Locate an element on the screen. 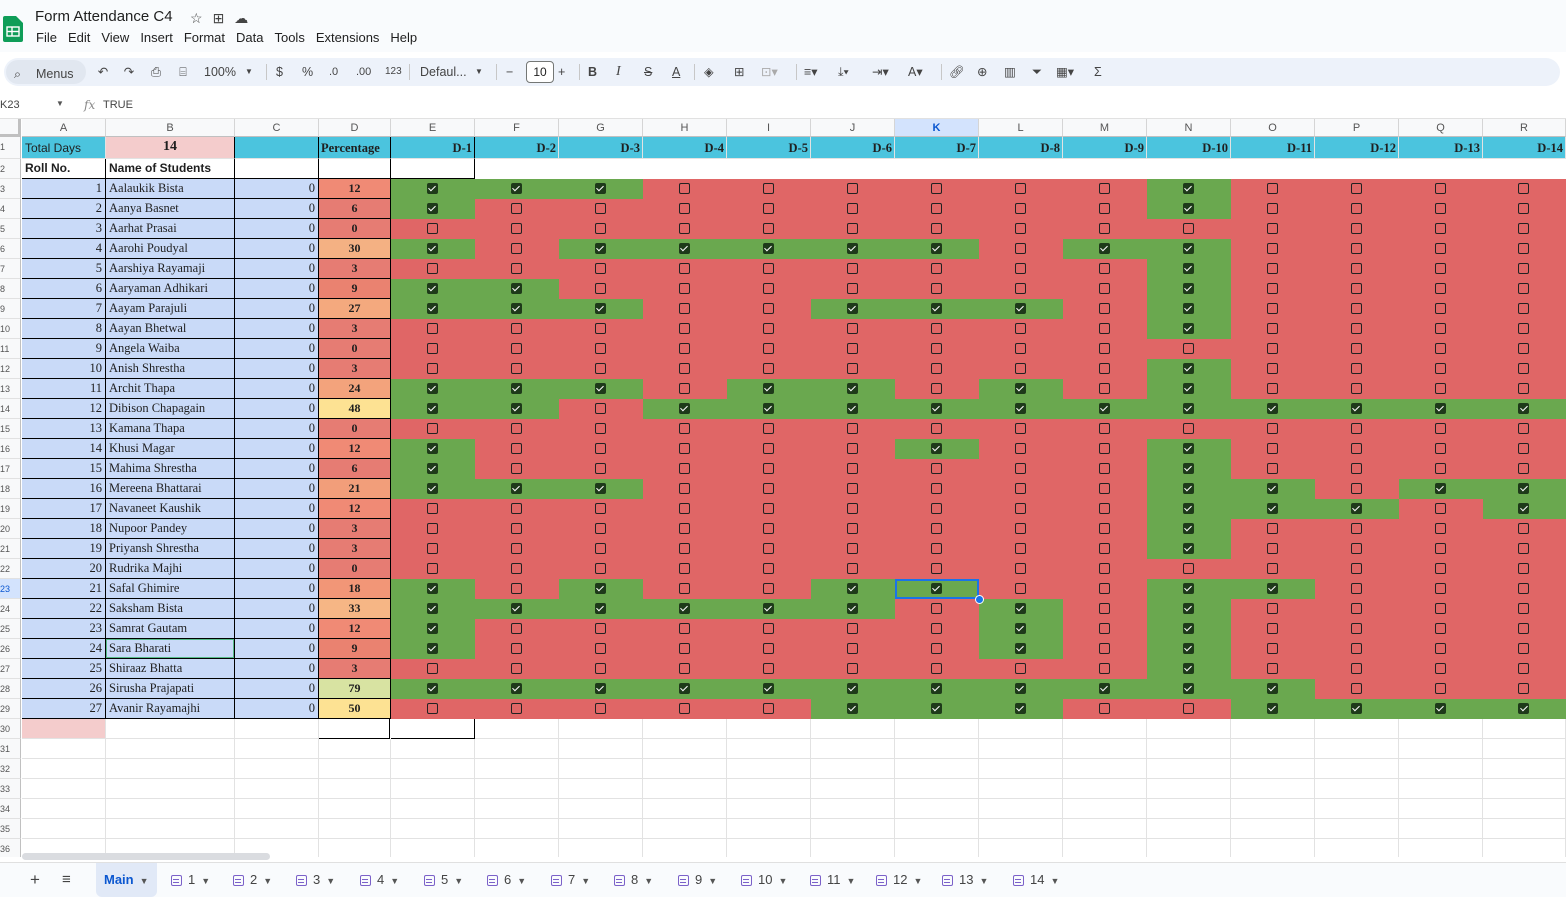  roll-number: 22 is located at coordinates (64, 609).